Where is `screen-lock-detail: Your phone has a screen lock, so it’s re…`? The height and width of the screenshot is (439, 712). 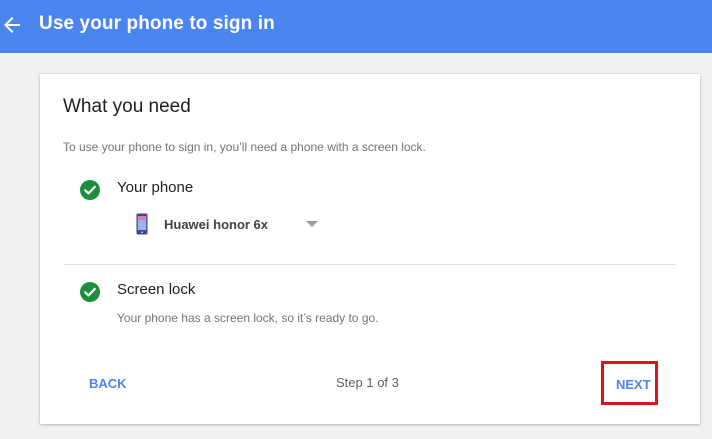
screen-lock-detail: Your phone has a screen lock, so it’s re… is located at coordinates (248, 318).